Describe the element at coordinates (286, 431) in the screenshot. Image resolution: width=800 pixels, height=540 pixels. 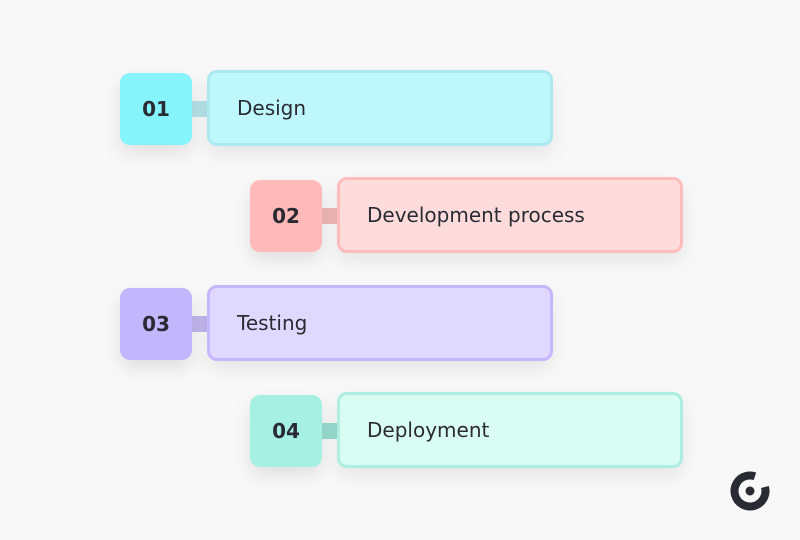
I see `step-number-badge: 04` at that location.